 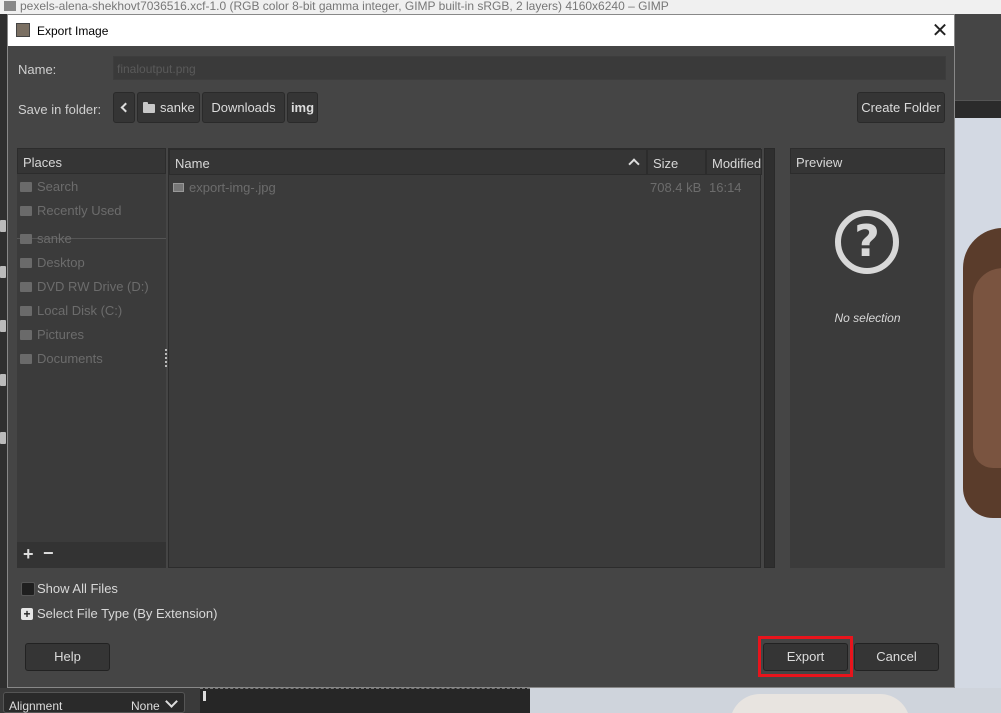 I want to click on image-file-icon, so click(x=178, y=187).